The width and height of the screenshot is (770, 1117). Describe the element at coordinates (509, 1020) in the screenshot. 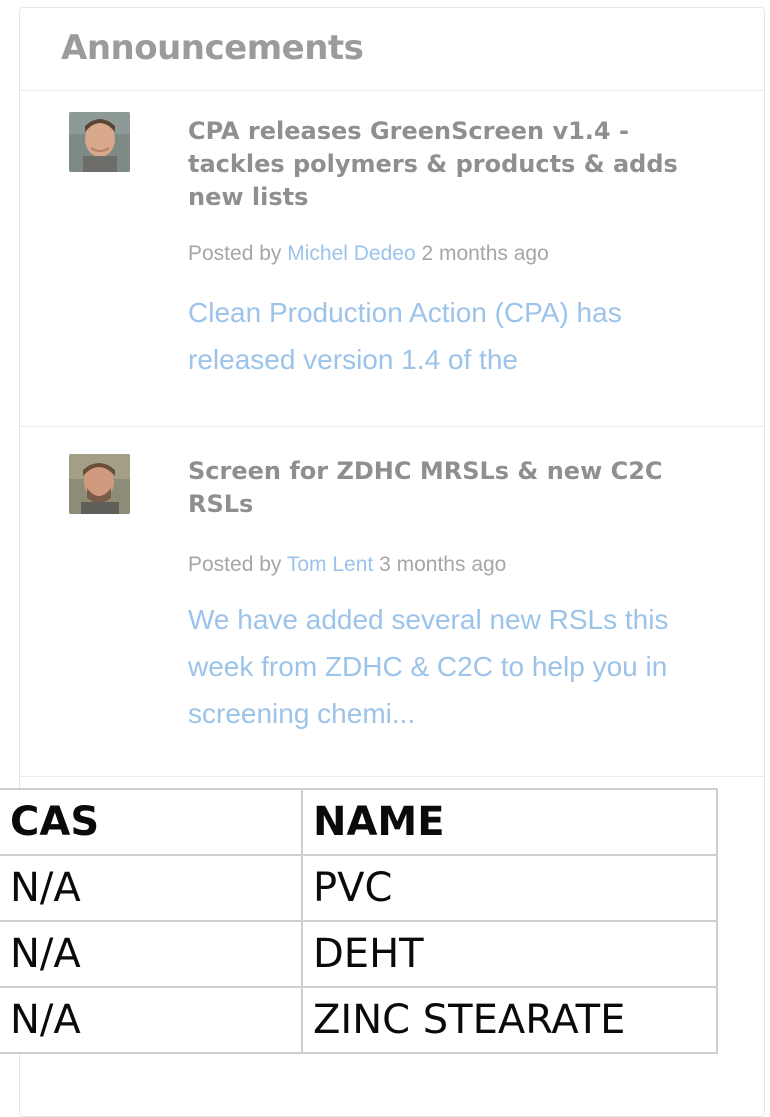

I see `name-cell: ZINC STEARATE` at that location.